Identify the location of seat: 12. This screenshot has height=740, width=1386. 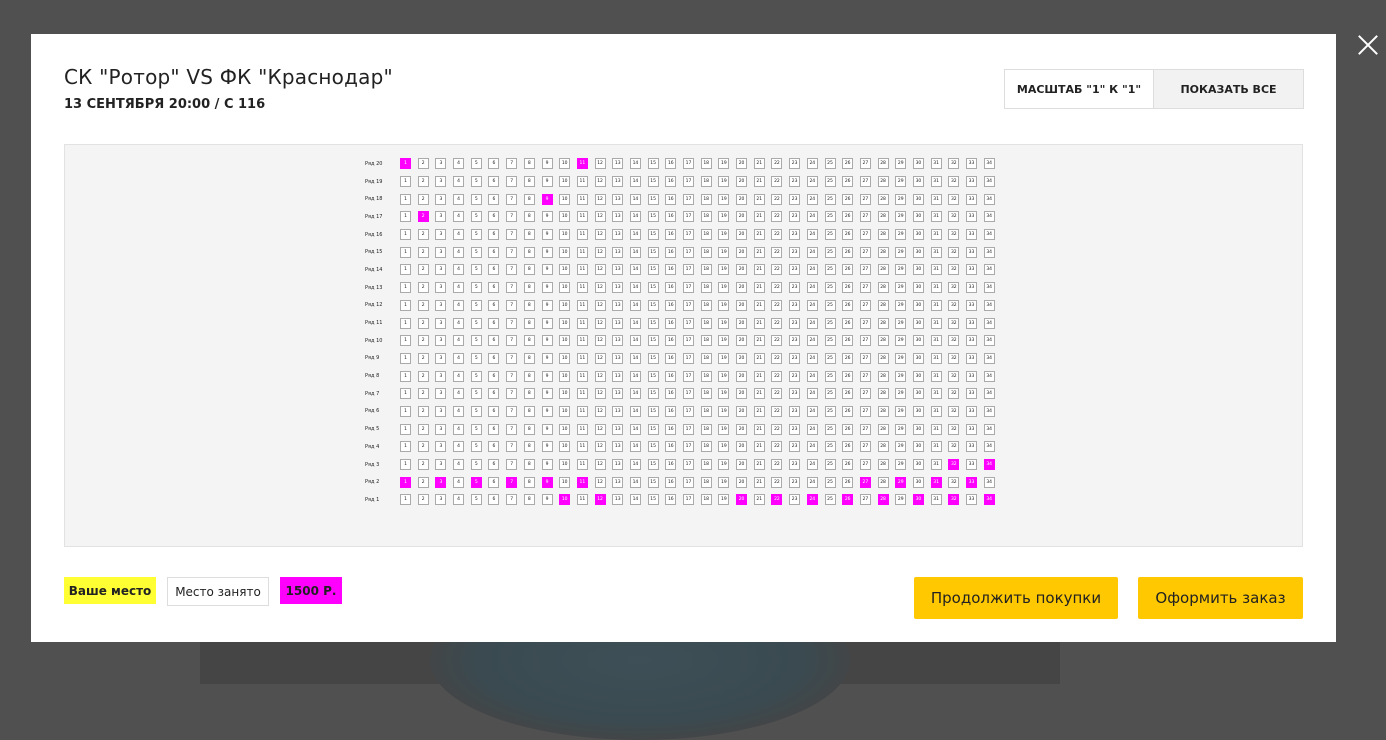
(600, 199).